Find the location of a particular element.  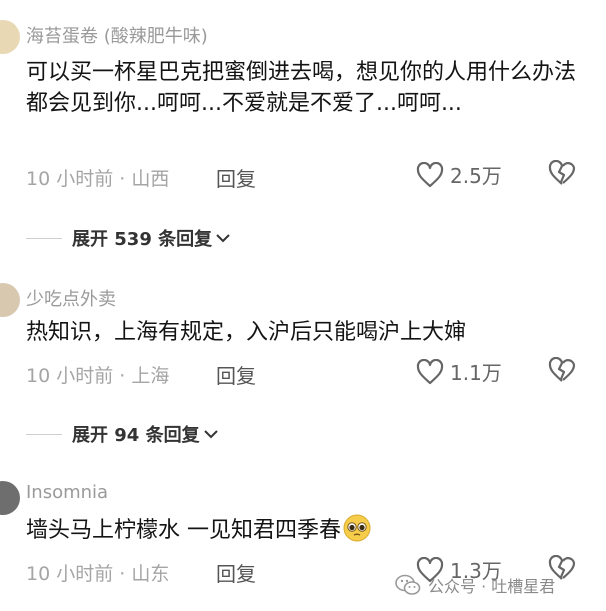

username: Insomnia is located at coordinates (67, 492).